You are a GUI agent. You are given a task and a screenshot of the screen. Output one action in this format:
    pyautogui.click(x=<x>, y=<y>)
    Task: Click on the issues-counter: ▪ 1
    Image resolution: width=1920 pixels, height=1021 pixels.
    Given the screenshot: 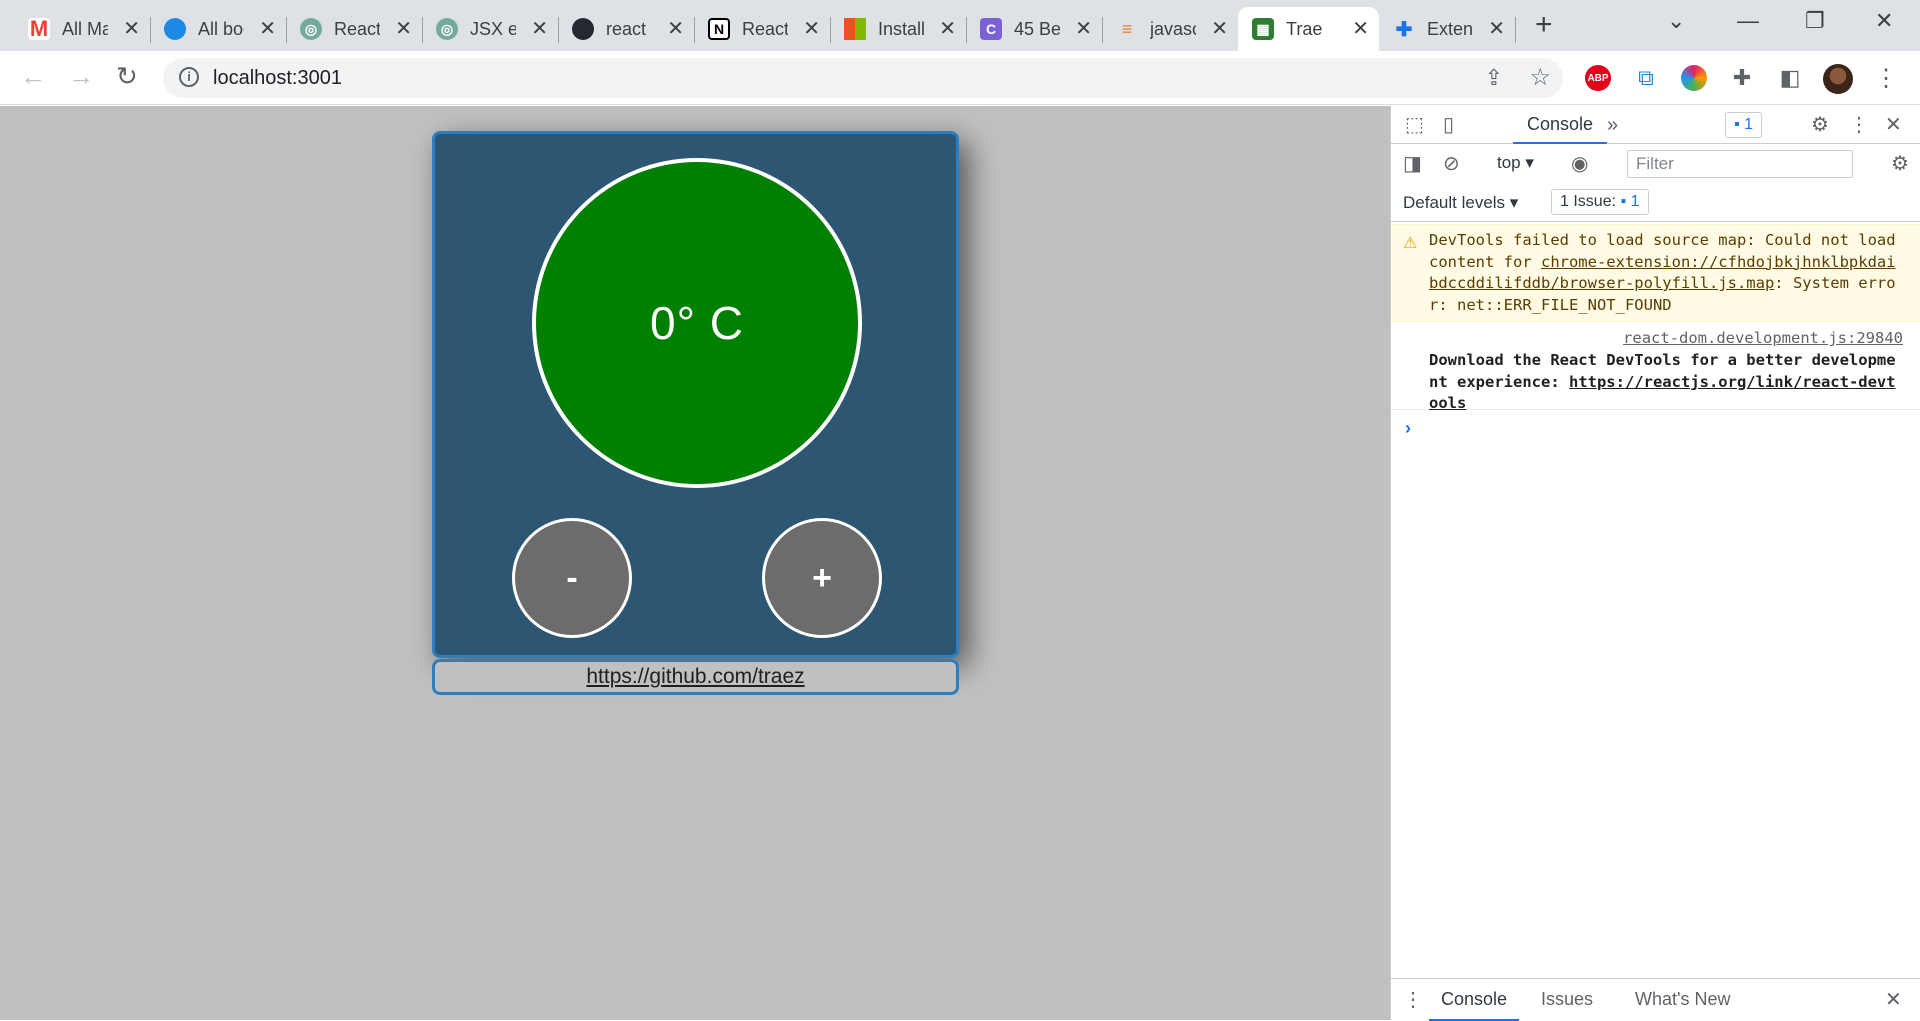 What is the action you would take?
    pyautogui.click(x=1744, y=125)
    